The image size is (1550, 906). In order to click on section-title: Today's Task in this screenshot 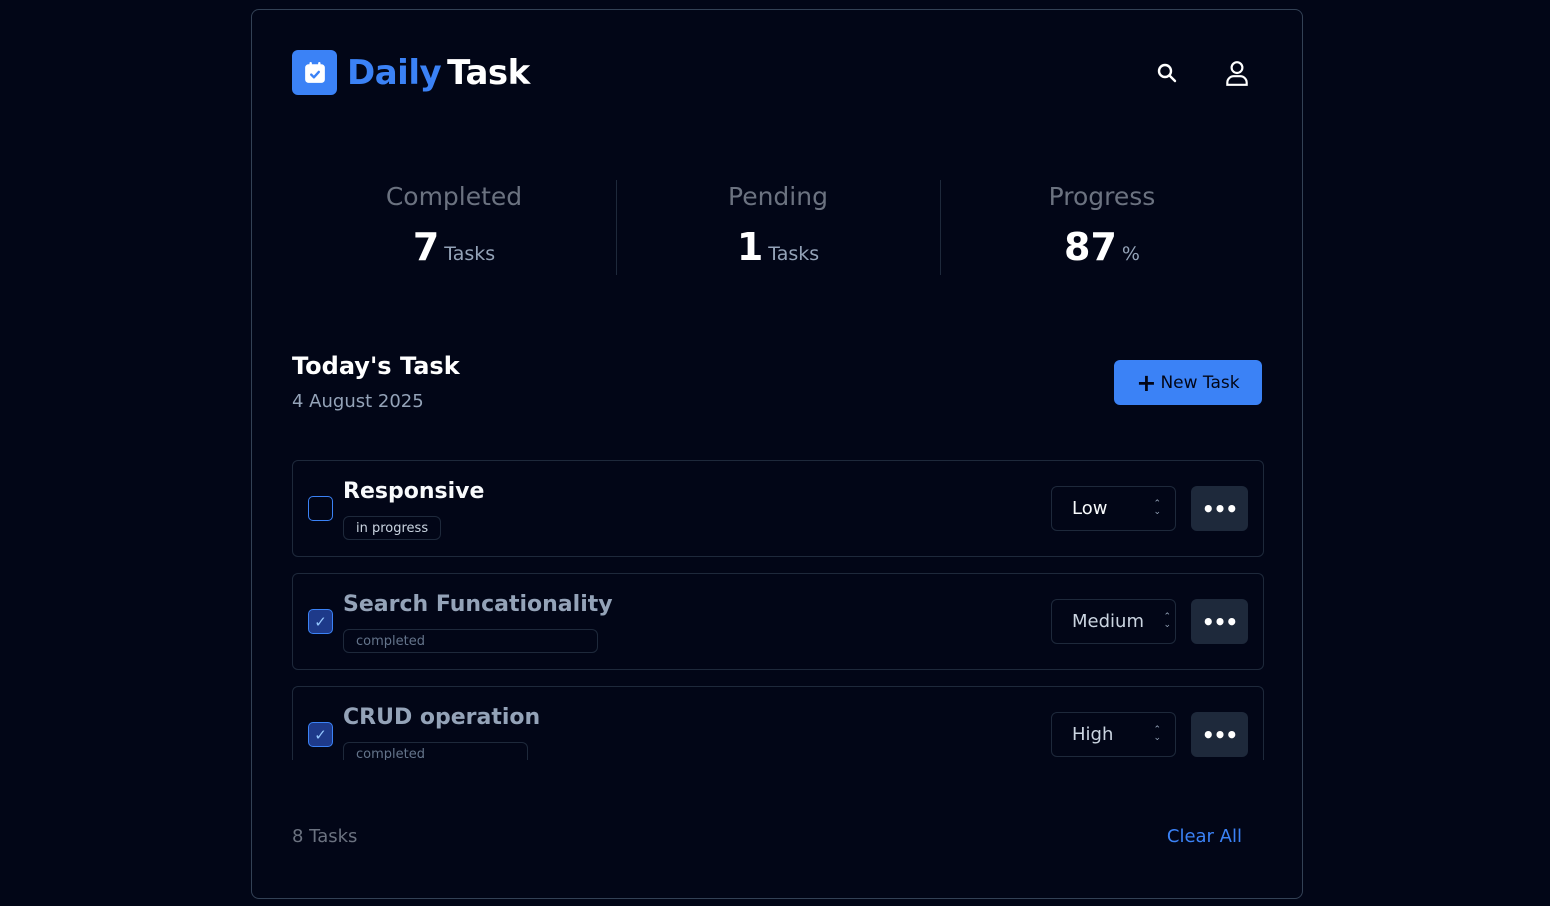, I will do `click(376, 366)`.